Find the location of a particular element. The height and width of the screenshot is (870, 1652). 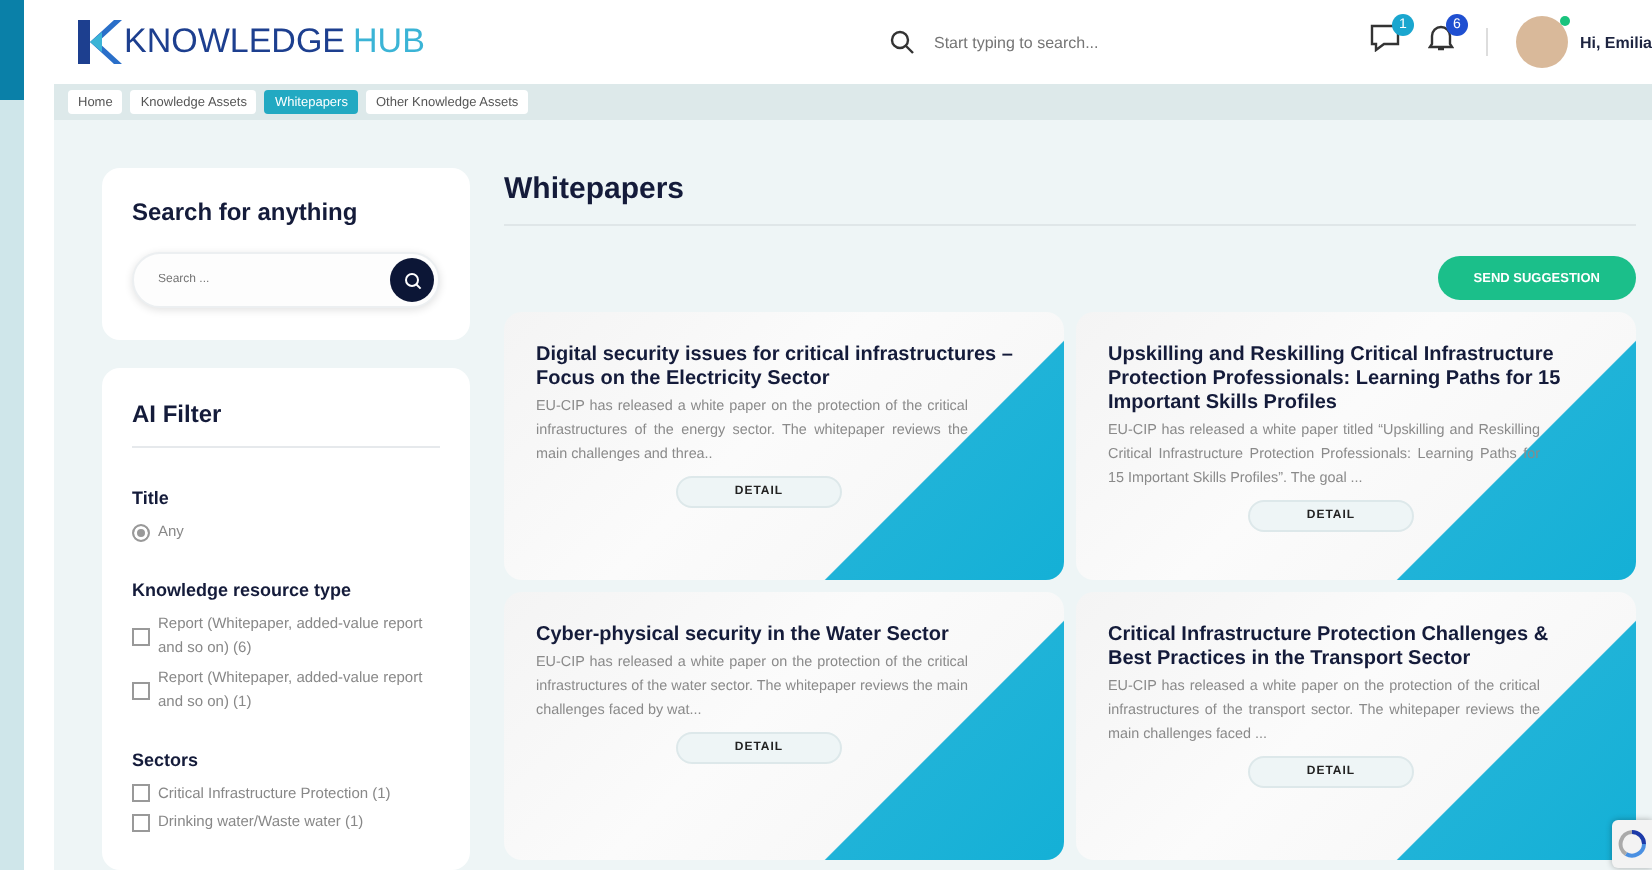

filter-group-title: Sectors is located at coordinates (166, 759).